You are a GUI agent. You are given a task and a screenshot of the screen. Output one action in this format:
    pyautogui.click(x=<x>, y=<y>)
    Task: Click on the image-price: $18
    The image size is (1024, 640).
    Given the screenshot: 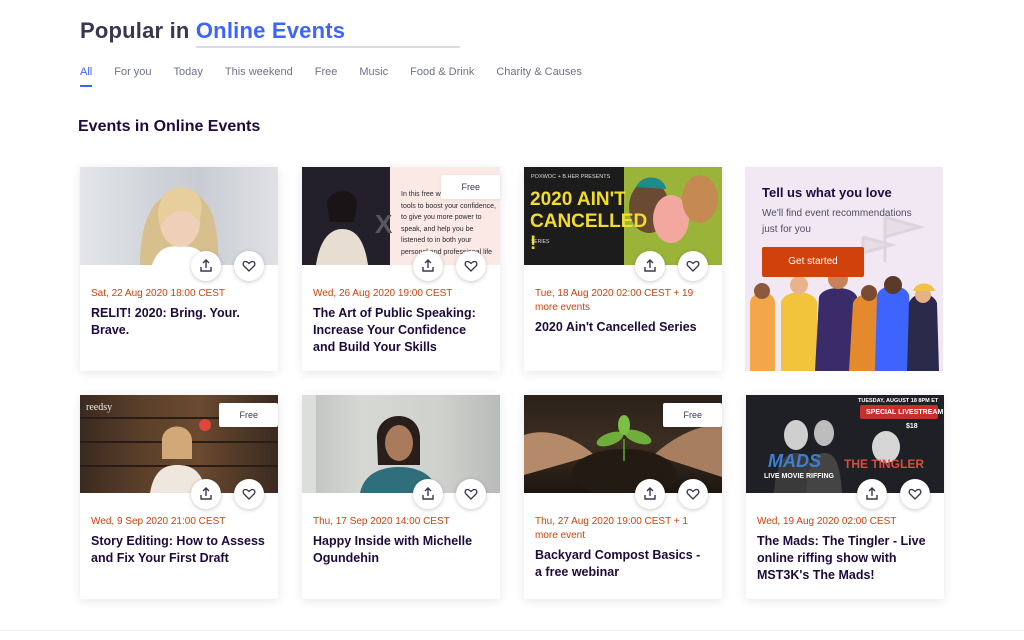 What is the action you would take?
    pyautogui.click(x=912, y=426)
    